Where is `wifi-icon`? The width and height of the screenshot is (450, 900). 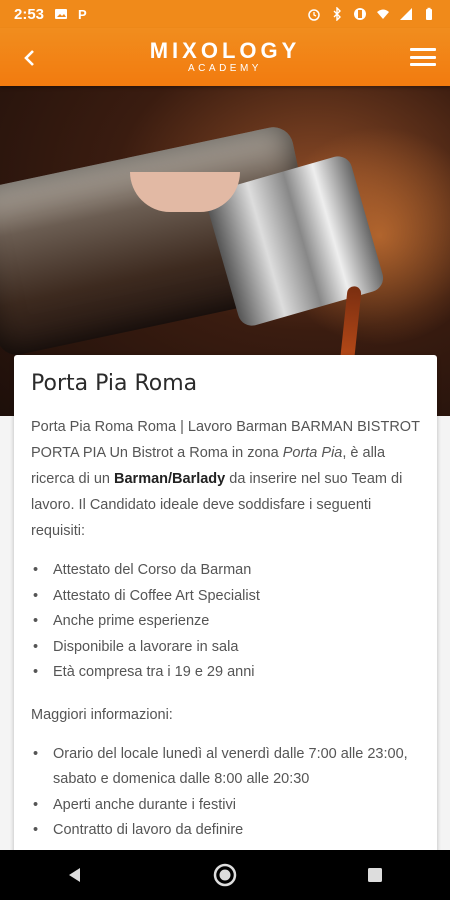 wifi-icon is located at coordinates (383, 14).